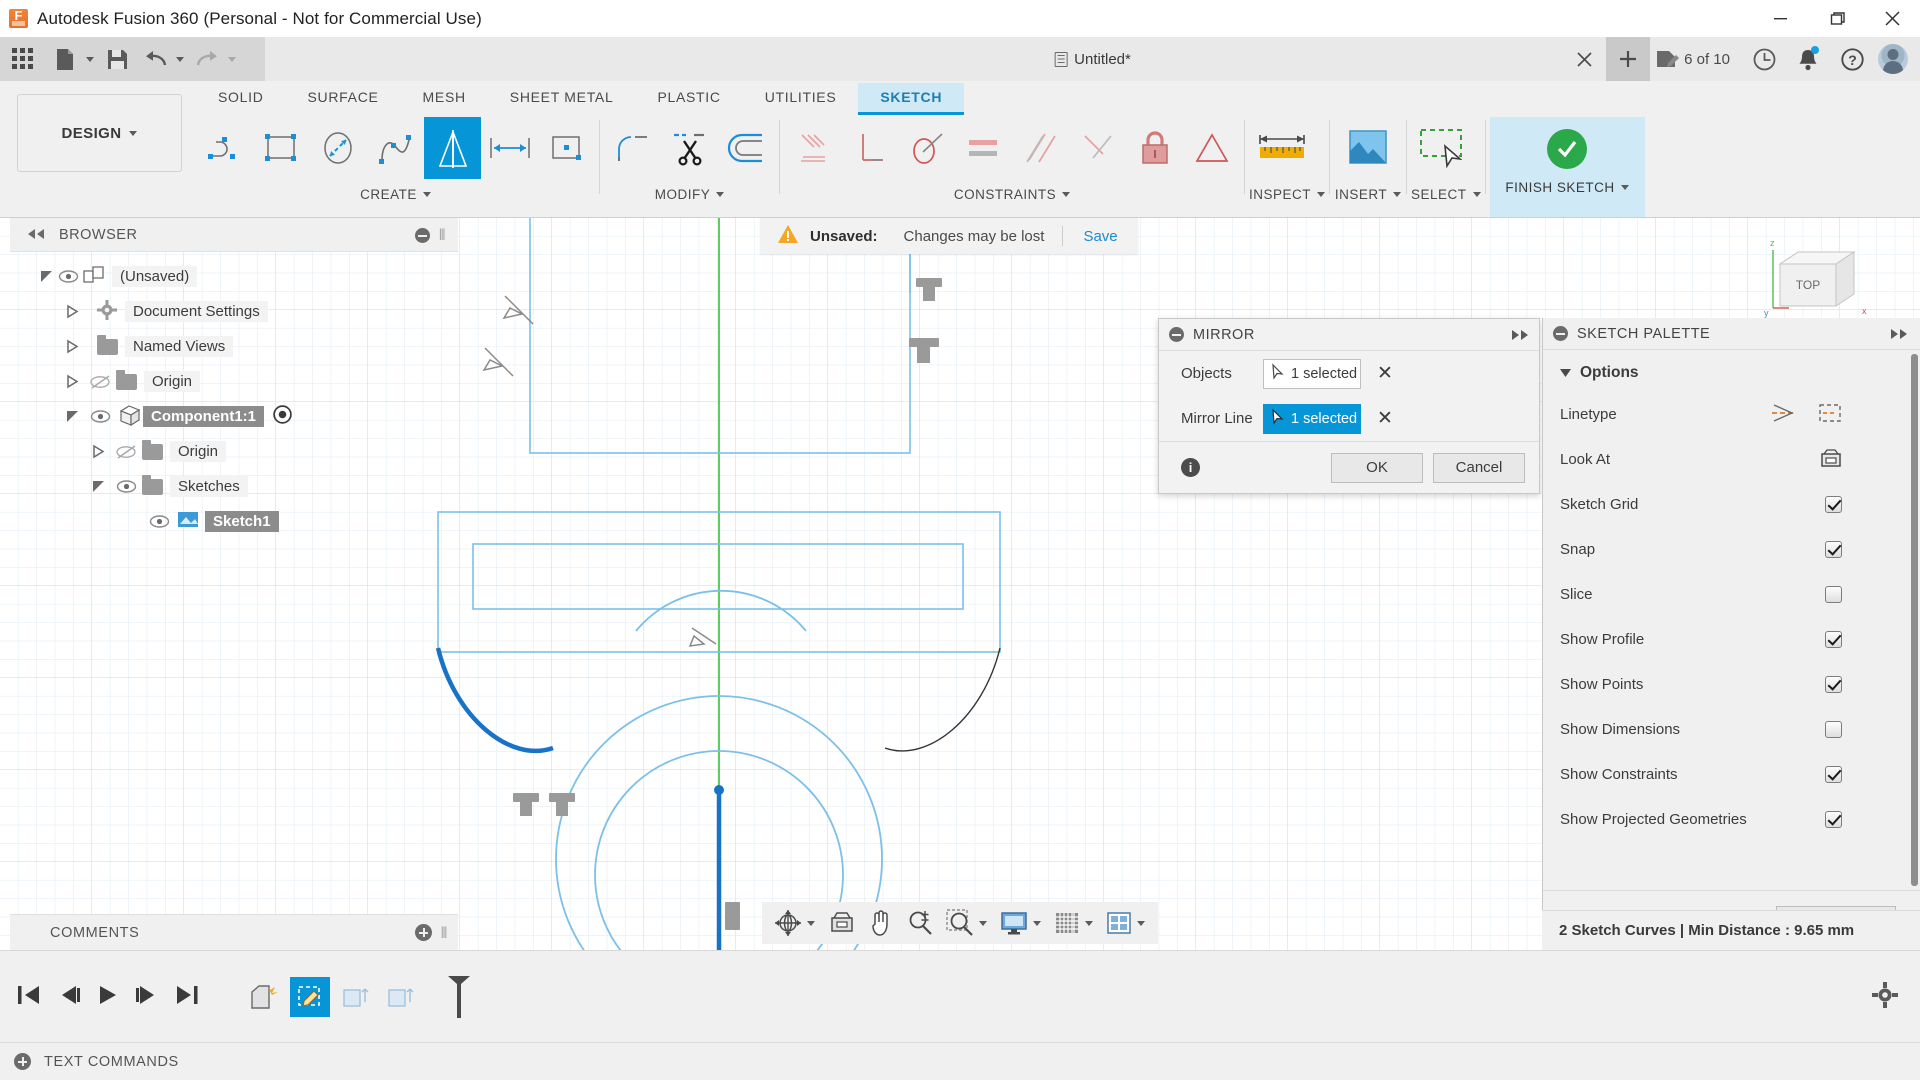 The height and width of the screenshot is (1080, 1920). Describe the element at coordinates (688, 97) in the screenshot. I see `tab-plastic: PLASTIC` at that location.